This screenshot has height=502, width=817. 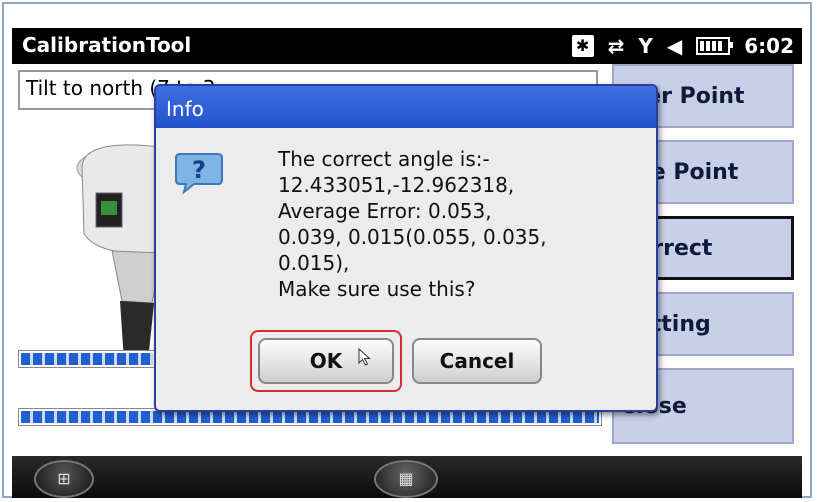 What do you see at coordinates (407, 46) in the screenshot?
I see `status-bar: CalibrationTool ✱ ⇄ Y ◀ 6:02` at bounding box center [407, 46].